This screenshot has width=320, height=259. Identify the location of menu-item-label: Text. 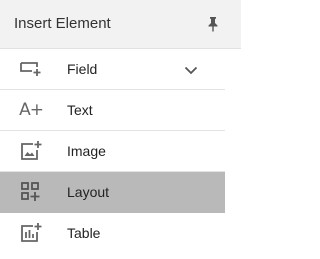
(80, 110).